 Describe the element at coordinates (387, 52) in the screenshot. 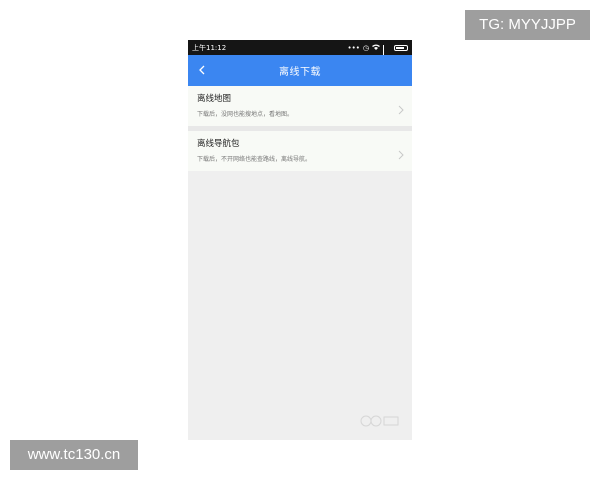

I see `signal-icon` at that location.